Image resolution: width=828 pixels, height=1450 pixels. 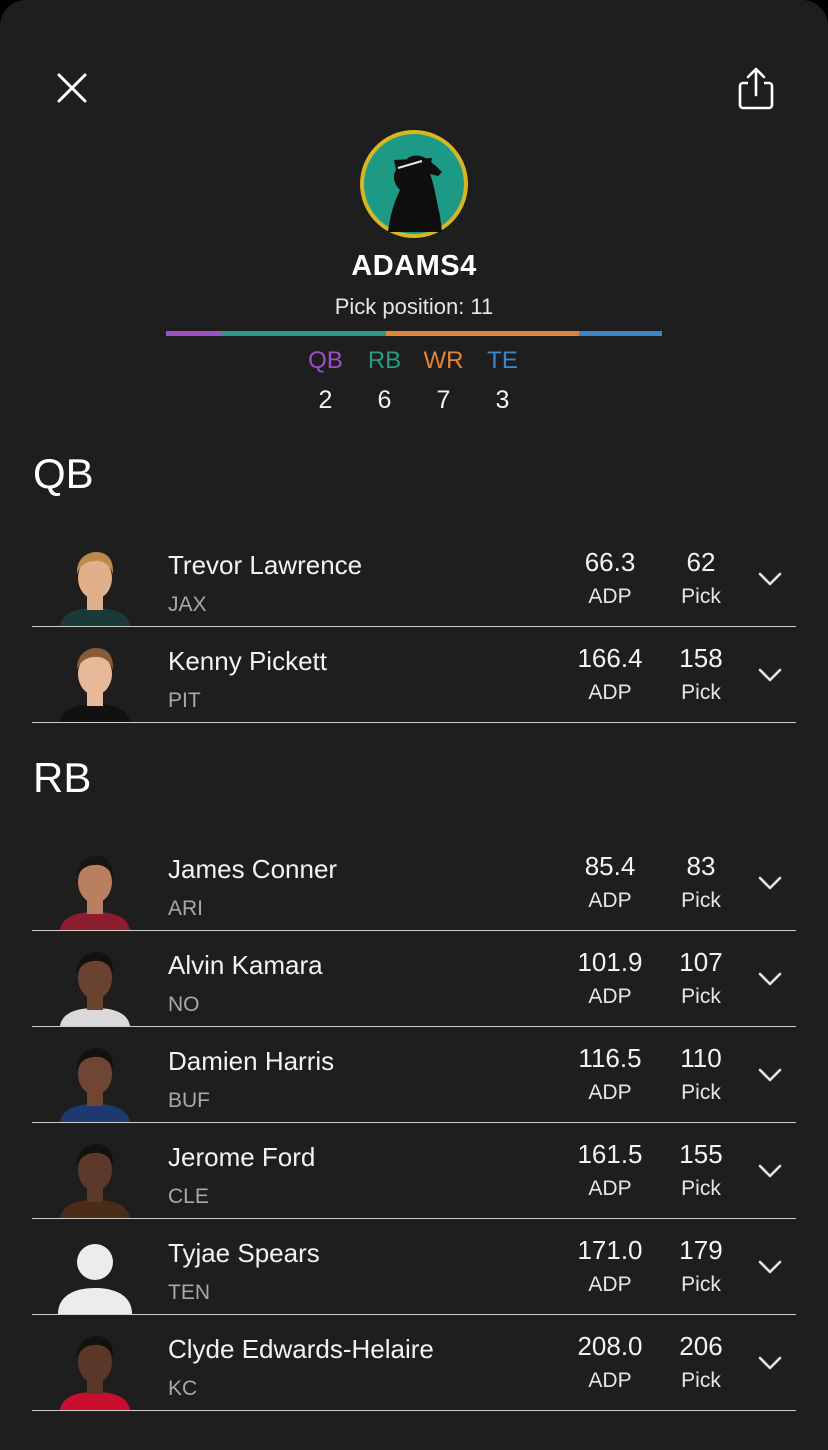 What do you see at coordinates (610, 1250) in the screenshot?
I see `adp-value: 171.0` at bounding box center [610, 1250].